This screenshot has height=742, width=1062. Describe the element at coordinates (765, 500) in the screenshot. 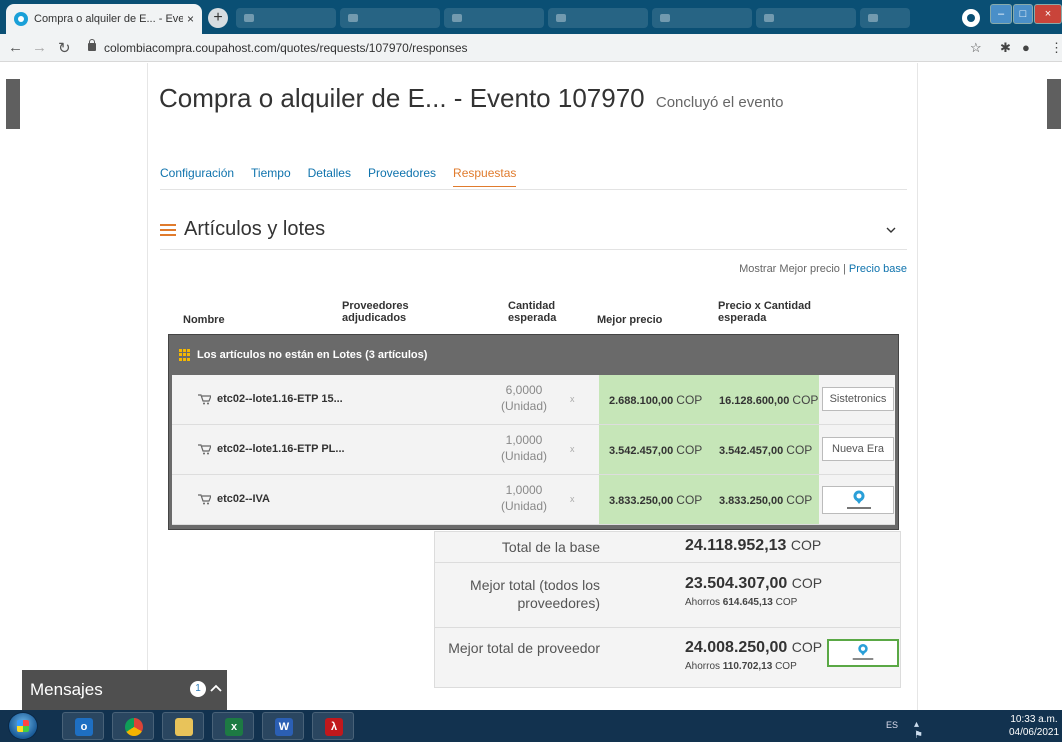

I see `item-total: 3.833.250,00 COP` at that location.